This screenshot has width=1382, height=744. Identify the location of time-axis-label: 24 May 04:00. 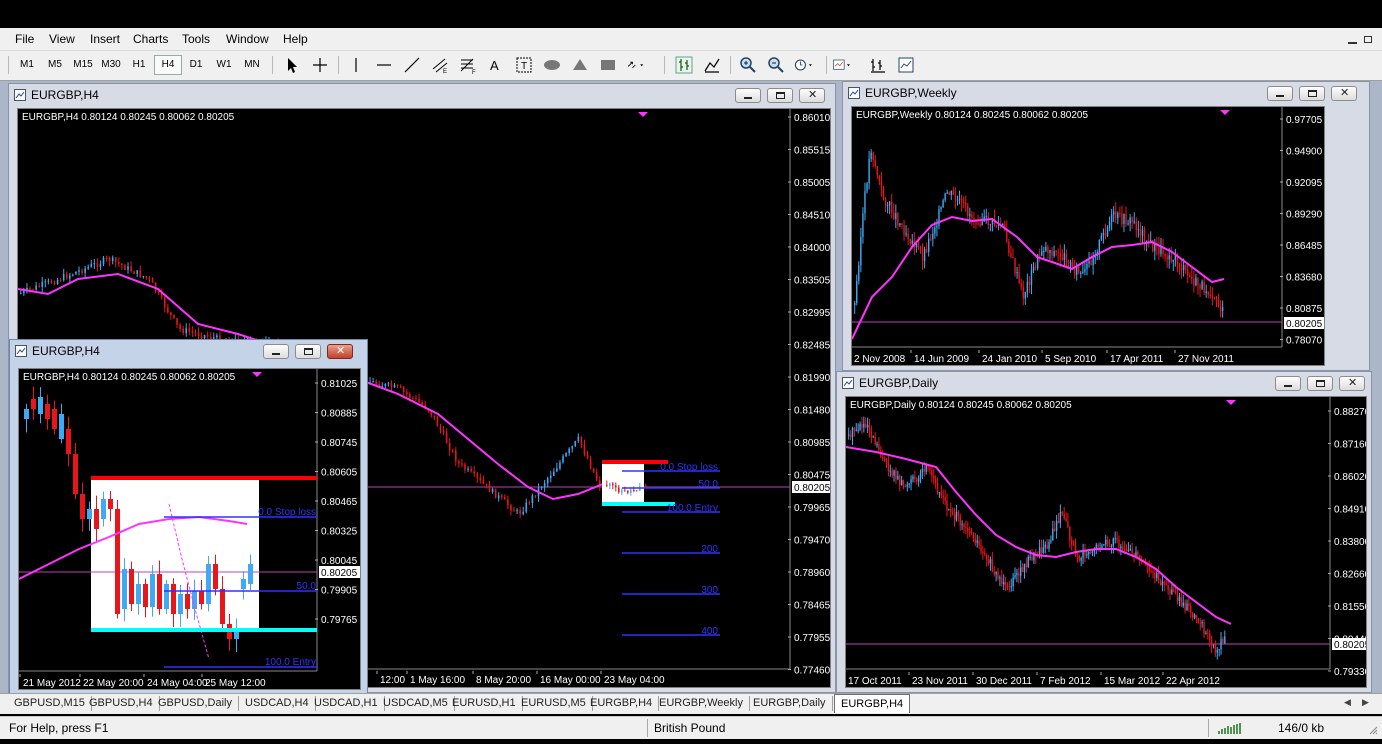
(177, 683).